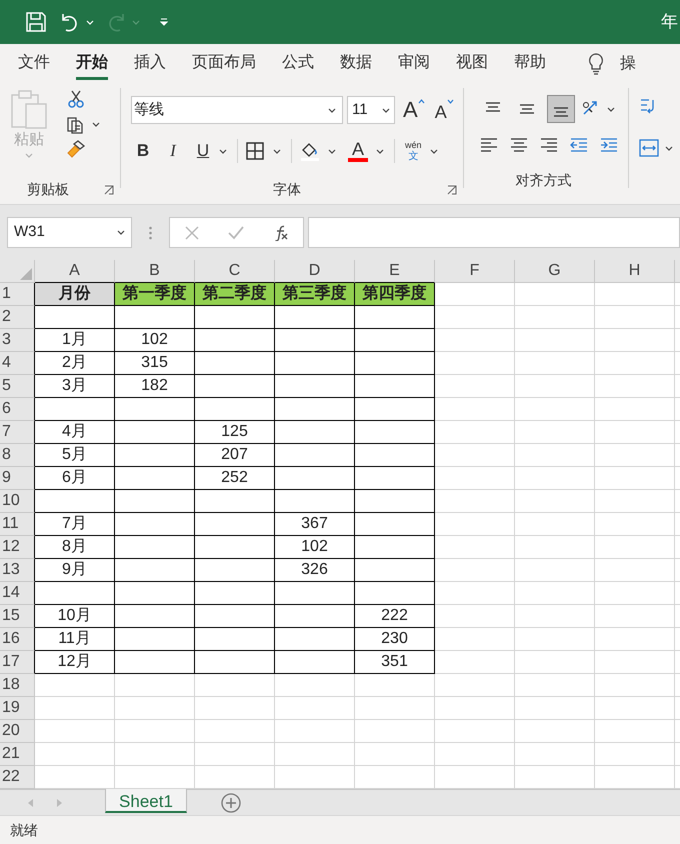 This screenshot has height=844, width=680. What do you see at coordinates (628, 64) in the screenshot?
I see `tell-me-label: 操` at bounding box center [628, 64].